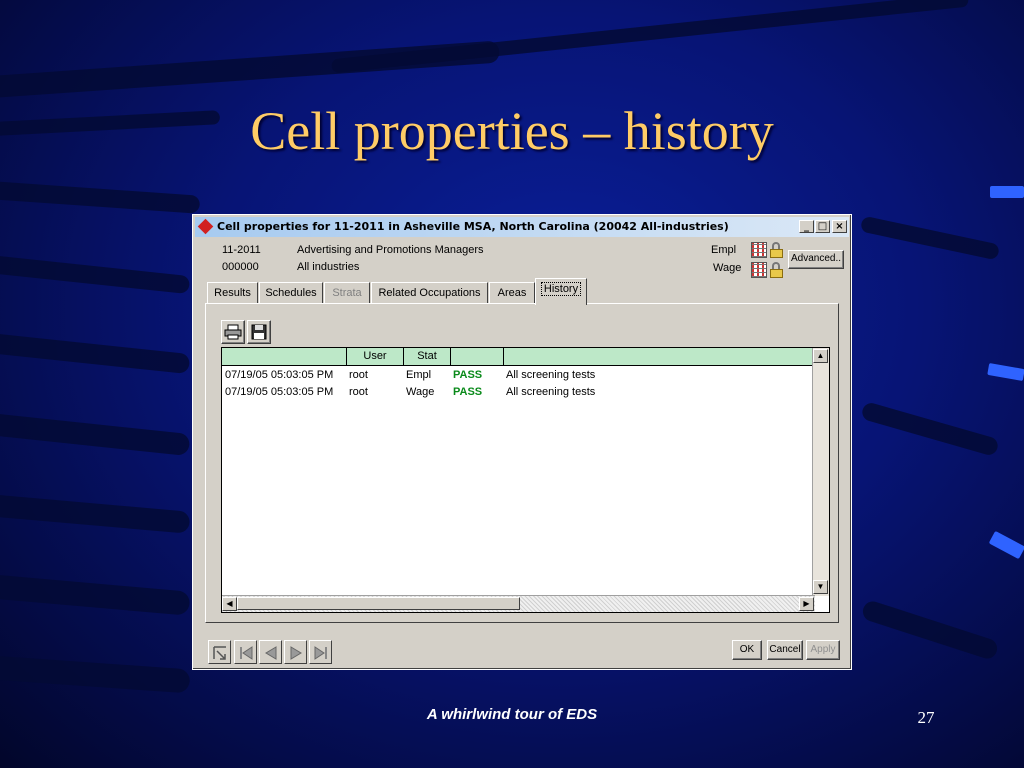 The height and width of the screenshot is (768, 1024). I want to click on save-button, so click(259, 332).